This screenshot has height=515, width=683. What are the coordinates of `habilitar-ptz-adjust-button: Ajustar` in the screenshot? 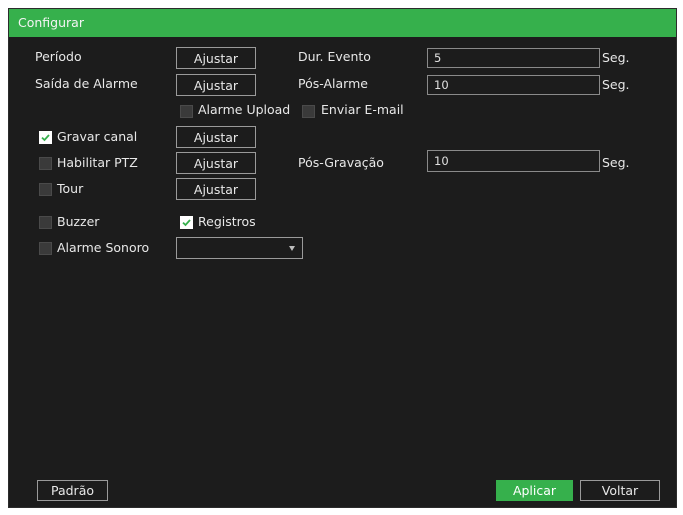 It's located at (216, 163).